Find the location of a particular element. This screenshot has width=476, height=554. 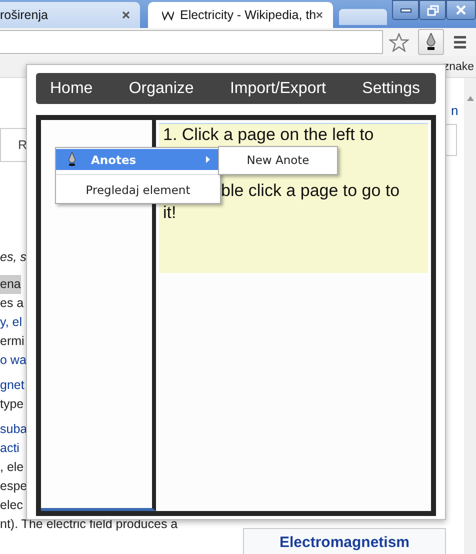

article-text: es a is located at coordinates (12, 303).